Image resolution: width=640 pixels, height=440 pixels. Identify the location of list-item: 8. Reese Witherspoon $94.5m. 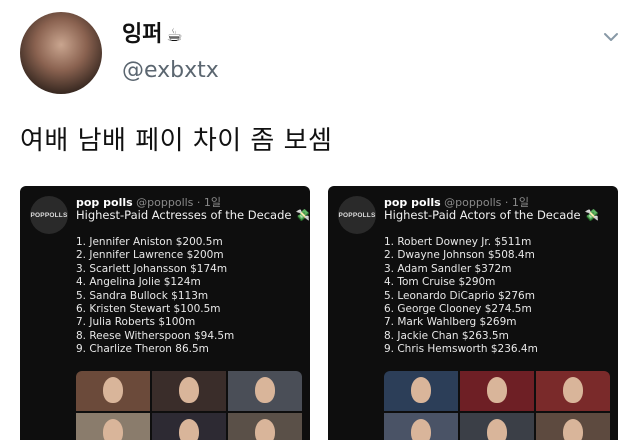
(155, 335).